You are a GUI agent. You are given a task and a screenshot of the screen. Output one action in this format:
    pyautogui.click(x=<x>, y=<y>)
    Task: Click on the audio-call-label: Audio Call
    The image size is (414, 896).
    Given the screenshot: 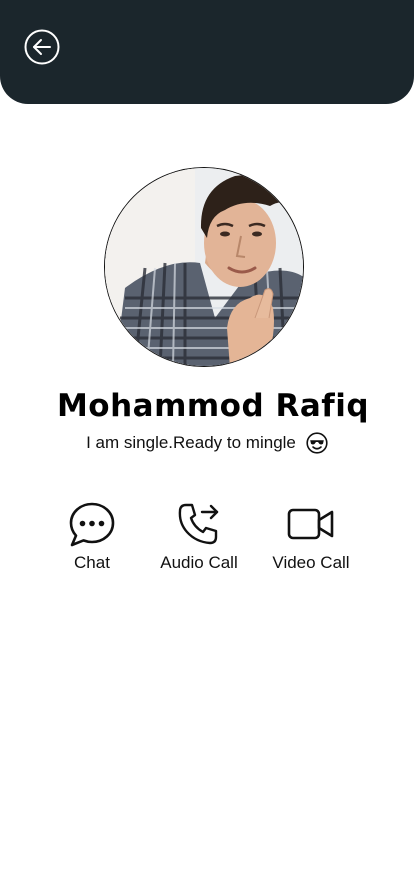 What is the action you would take?
    pyautogui.click(x=199, y=562)
    